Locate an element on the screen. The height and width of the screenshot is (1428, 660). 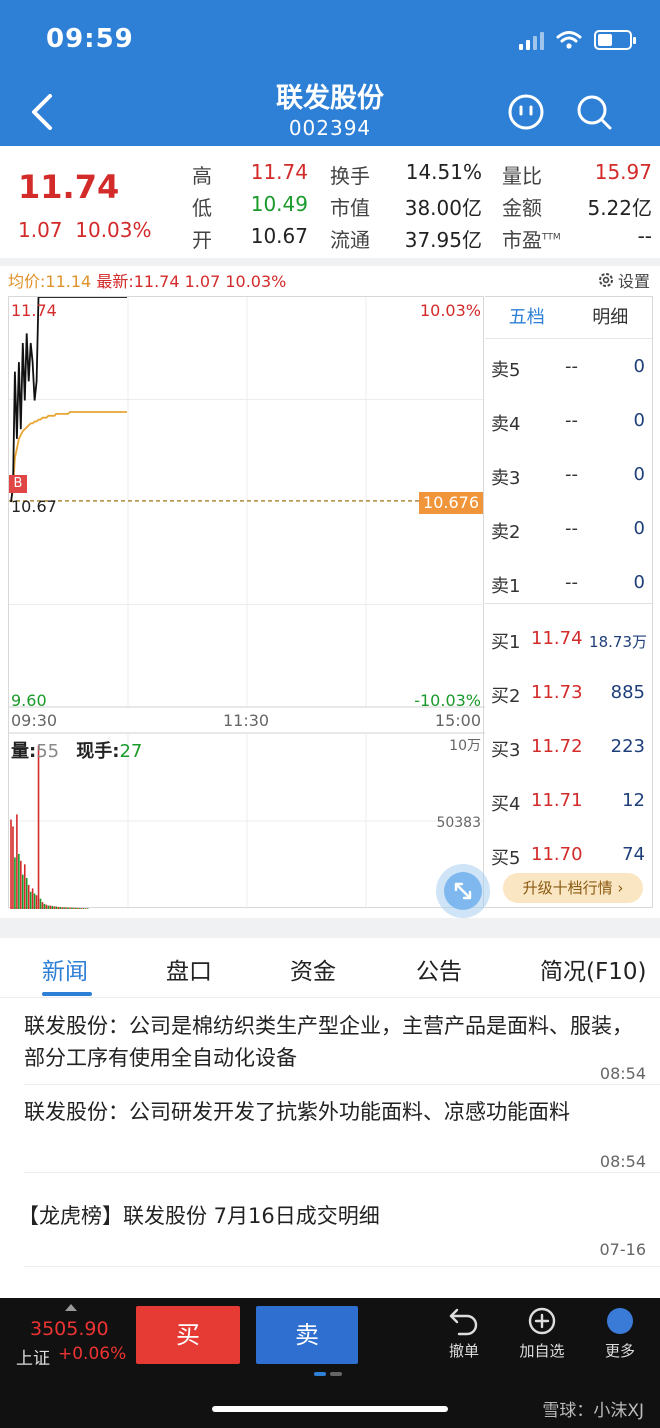
level-label: 买3 is located at coordinates (506, 750).